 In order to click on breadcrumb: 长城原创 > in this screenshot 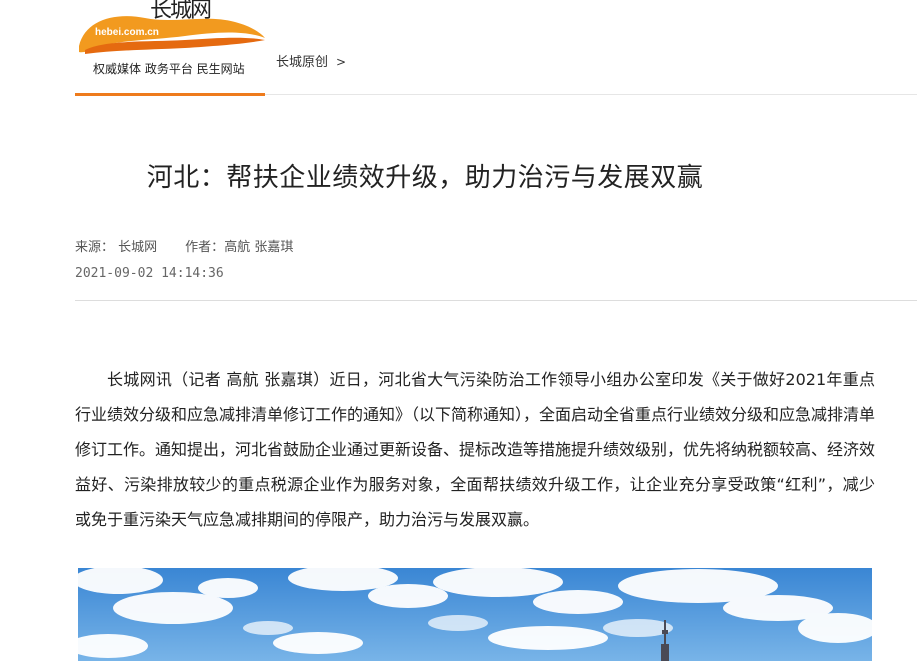, I will do `click(311, 60)`.